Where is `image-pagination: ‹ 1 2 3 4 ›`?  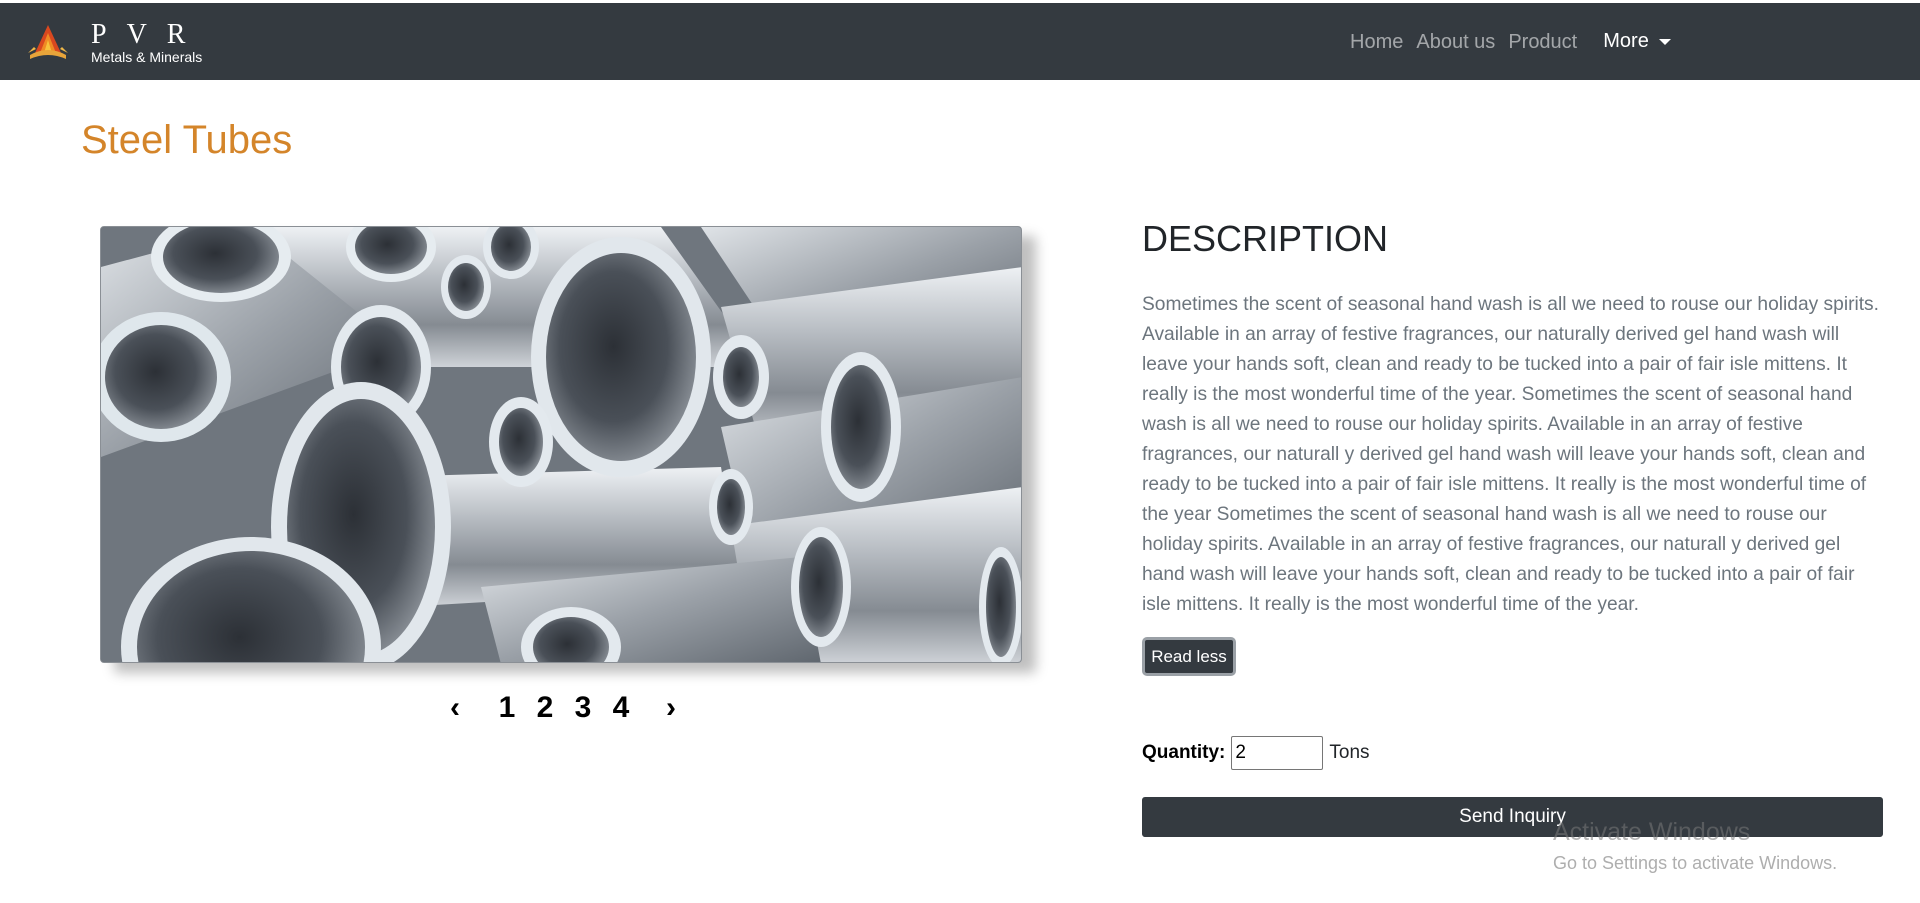
image-pagination: ‹ 1 2 3 4 › is located at coordinates (563, 708).